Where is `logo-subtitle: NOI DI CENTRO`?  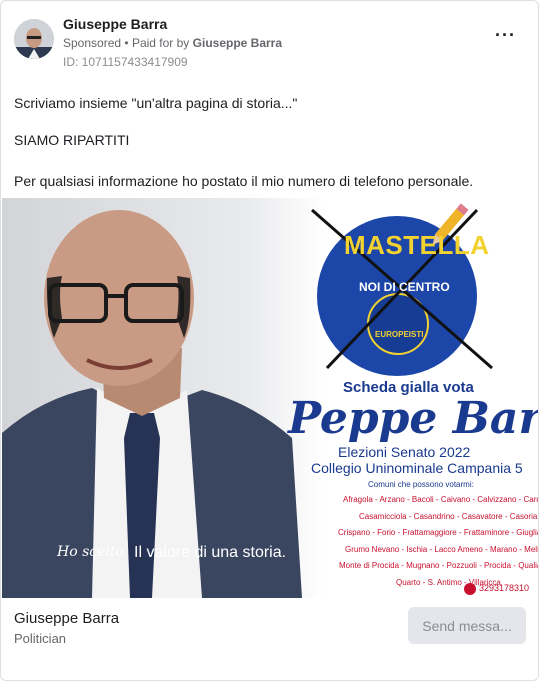
logo-subtitle: NOI DI CENTRO is located at coordinates (404, 287).